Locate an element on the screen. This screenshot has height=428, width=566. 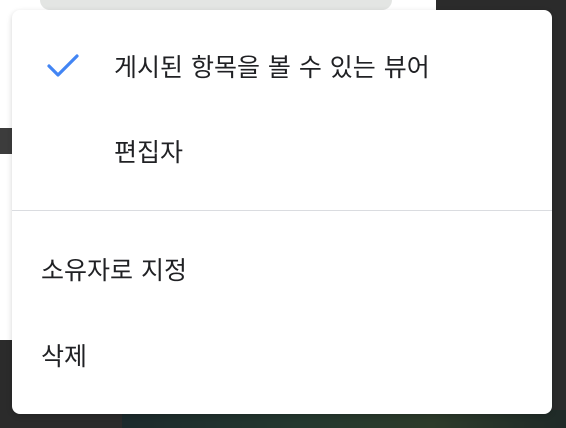
menu-divider is located at coordinates (282, 210).